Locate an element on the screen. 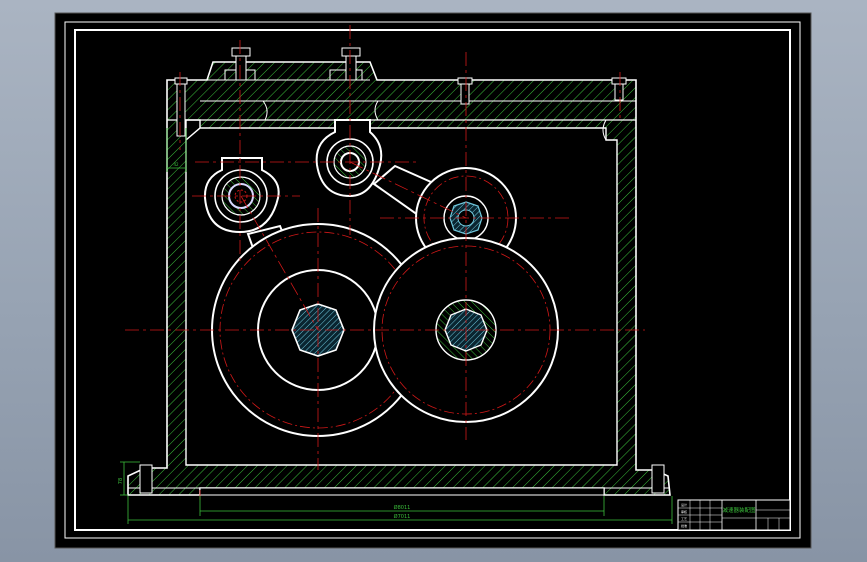  dim-left-height: 78 is located at coordinates (121, 481).